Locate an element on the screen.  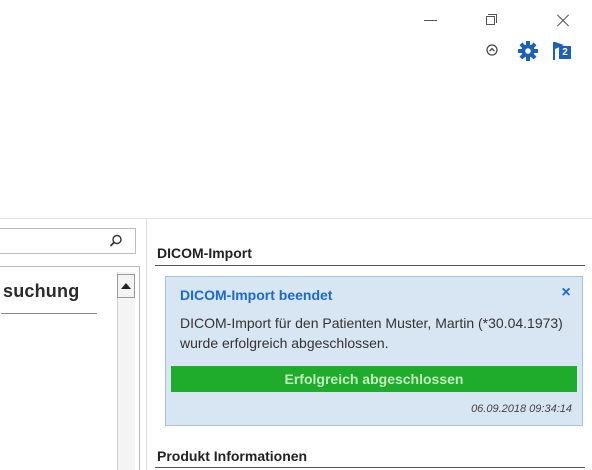
panel-heading: suchung is located at coordinates (41, 291).